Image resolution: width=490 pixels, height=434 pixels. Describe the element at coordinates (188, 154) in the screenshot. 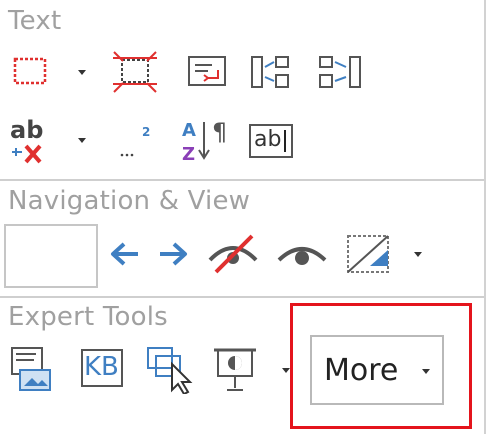

I see `svg-text: Z` at that location.